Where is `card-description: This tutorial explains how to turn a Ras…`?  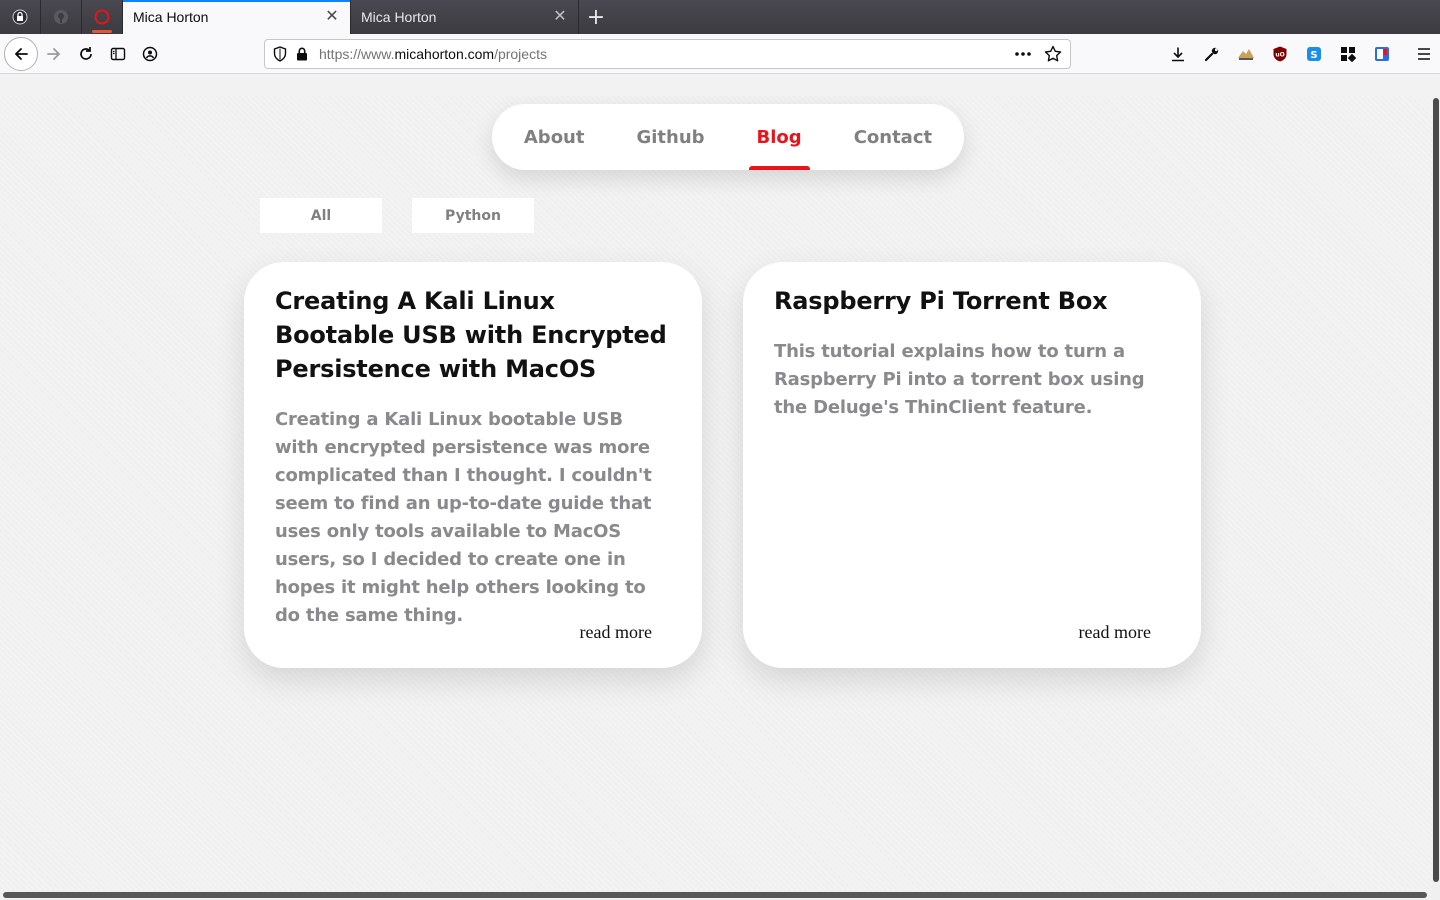 card-description: This tutorial explains how to turn a Ras… is located at coordinates (959, 379).